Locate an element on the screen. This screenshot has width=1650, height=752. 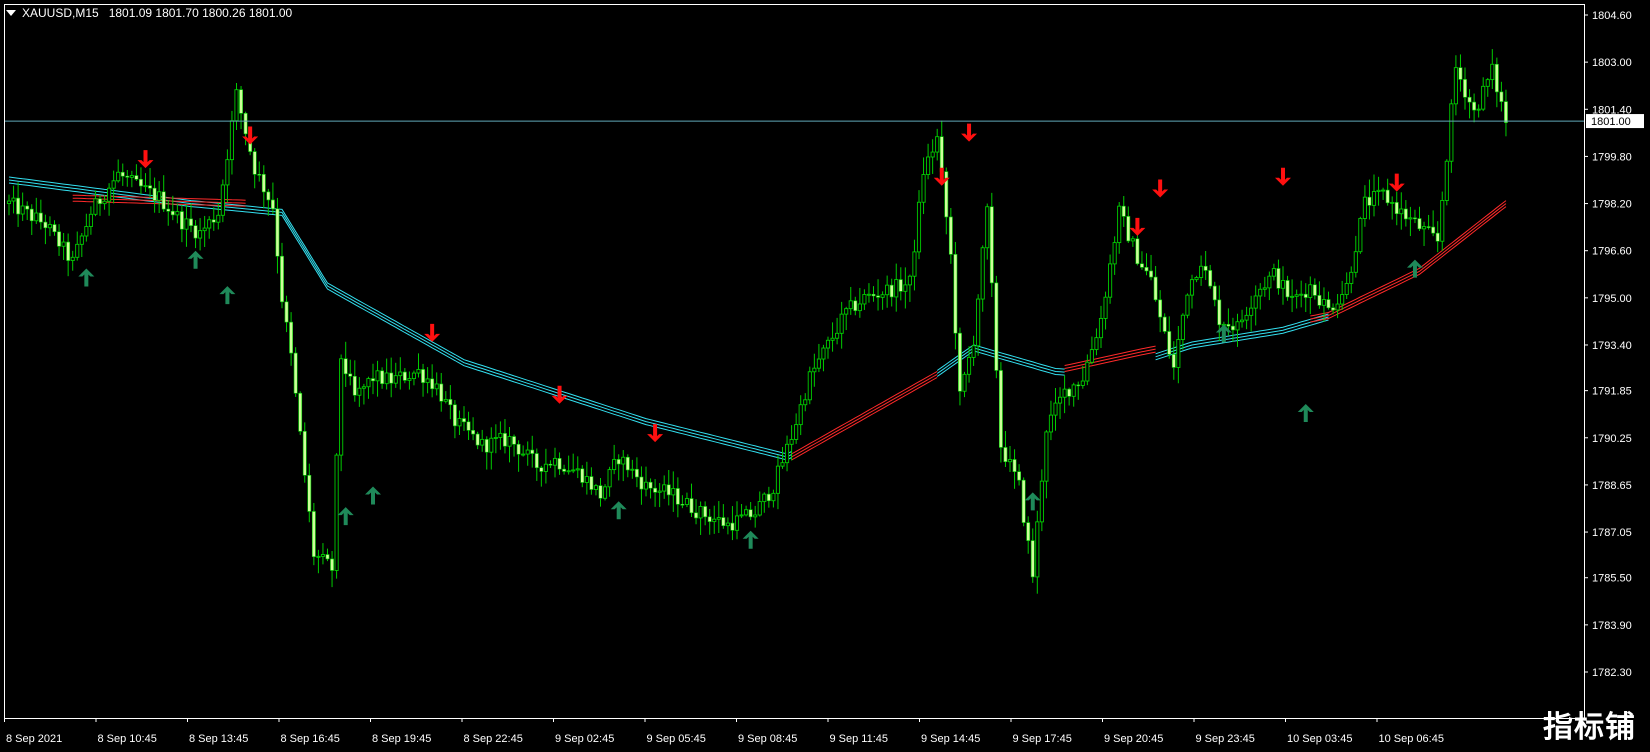
time-tick-label: 9 Sep 11:45 is located at coordinates (859, 739).